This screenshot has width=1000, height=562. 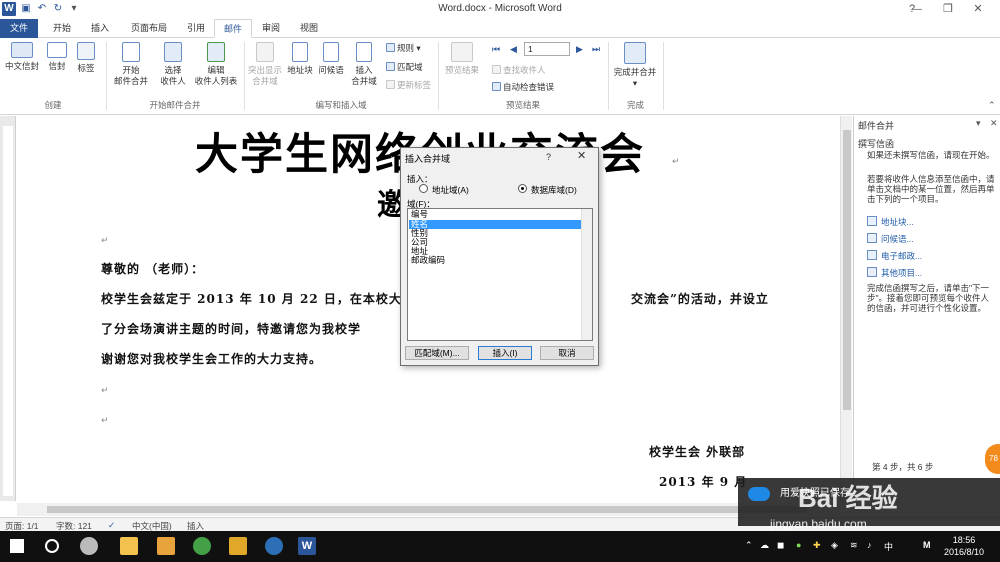 What do you see at coordinates (216, 64) in the screenshot?
I see `edit-recipient-list-button: 编辑 收件人列表` at bounding box center [216, 64].